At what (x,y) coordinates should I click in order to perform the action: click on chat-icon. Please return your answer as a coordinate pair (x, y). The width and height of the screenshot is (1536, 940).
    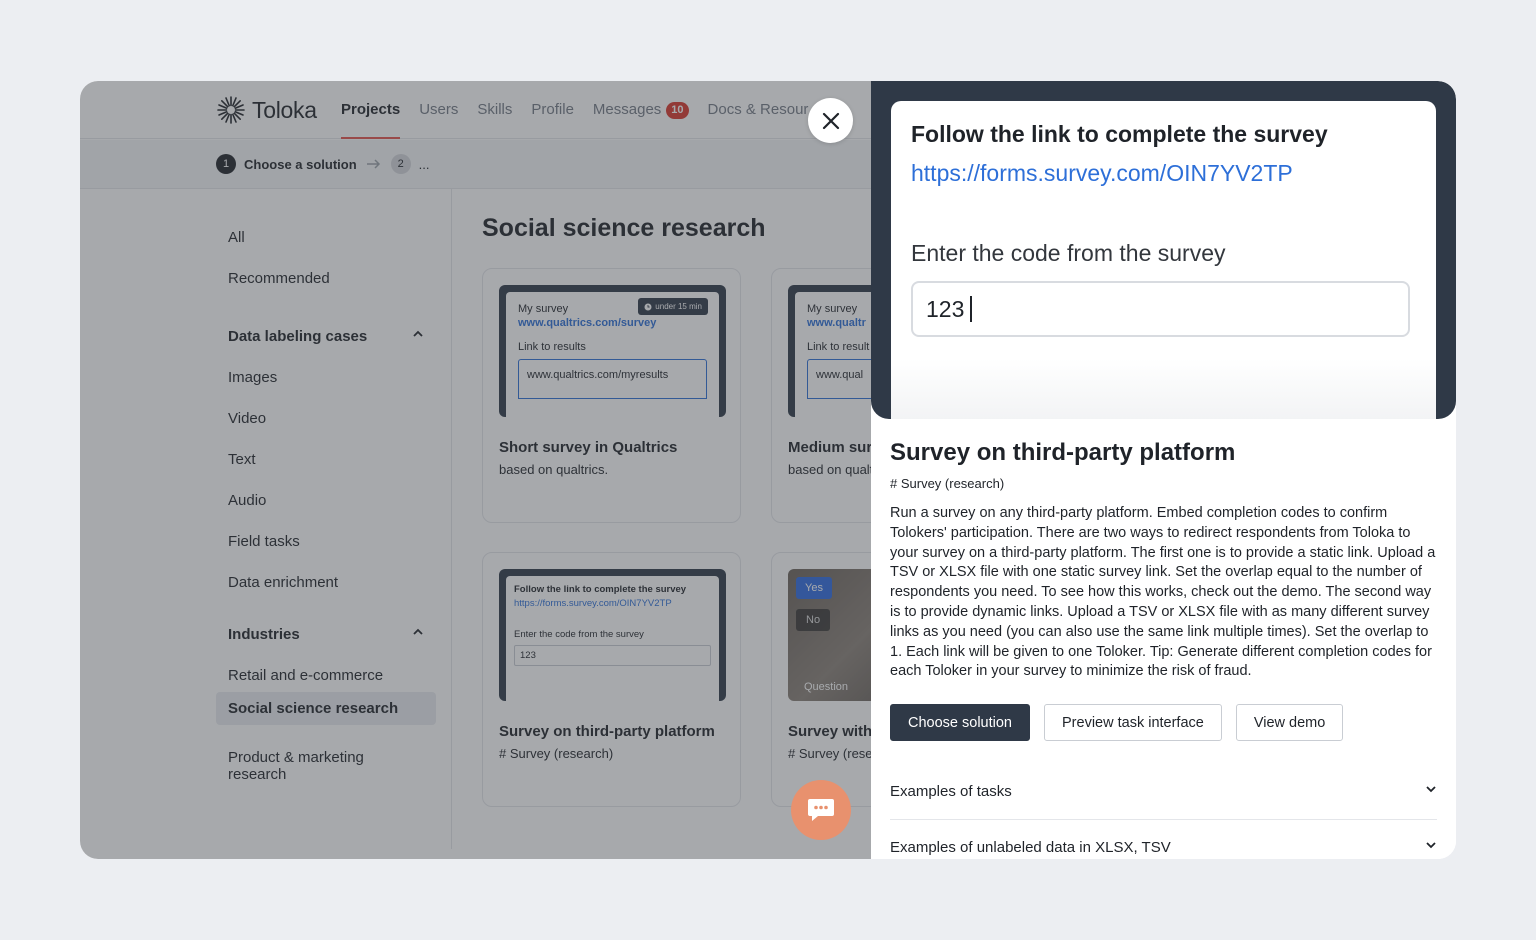
    Looking at the image, I should click on (821, 810).